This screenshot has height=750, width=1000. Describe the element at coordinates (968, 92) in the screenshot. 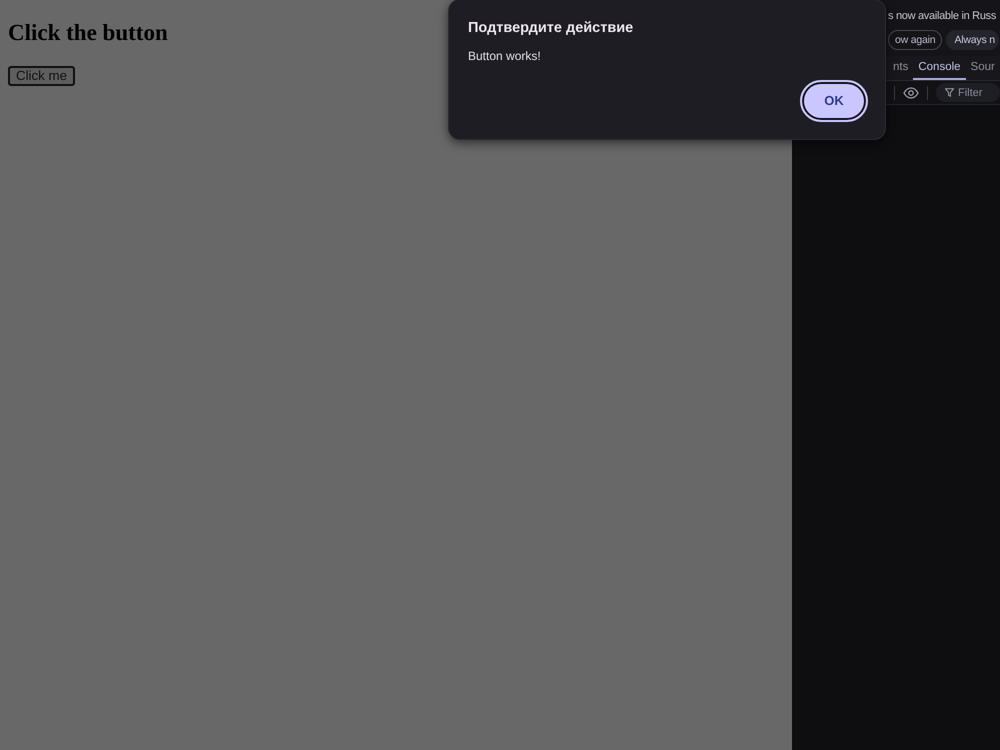

I see `filter-field: Filter` at that location.